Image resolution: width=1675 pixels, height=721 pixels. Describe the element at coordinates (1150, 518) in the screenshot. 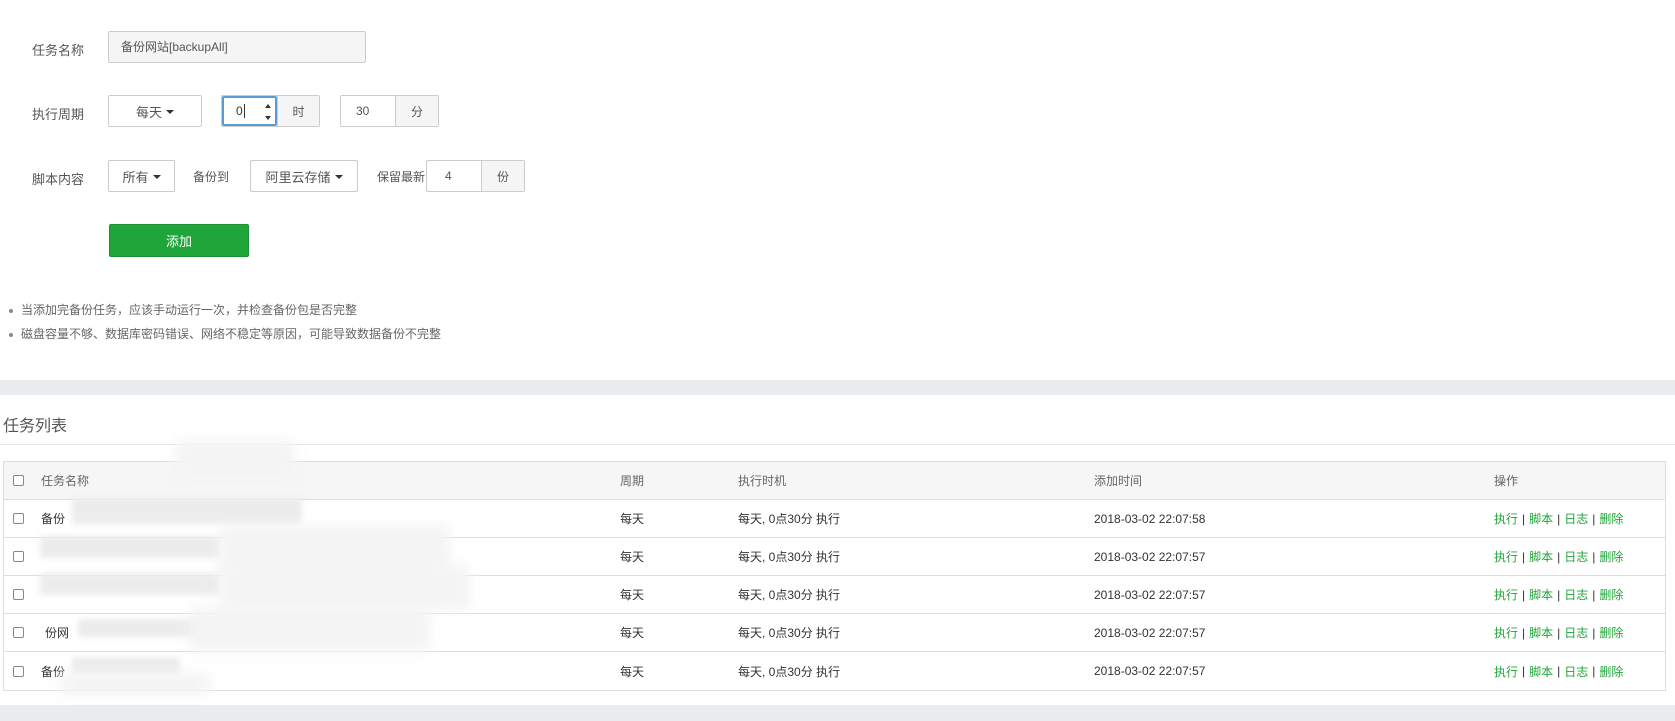

I see `added-cell: 2018-03-02 22:07:58` at that location.